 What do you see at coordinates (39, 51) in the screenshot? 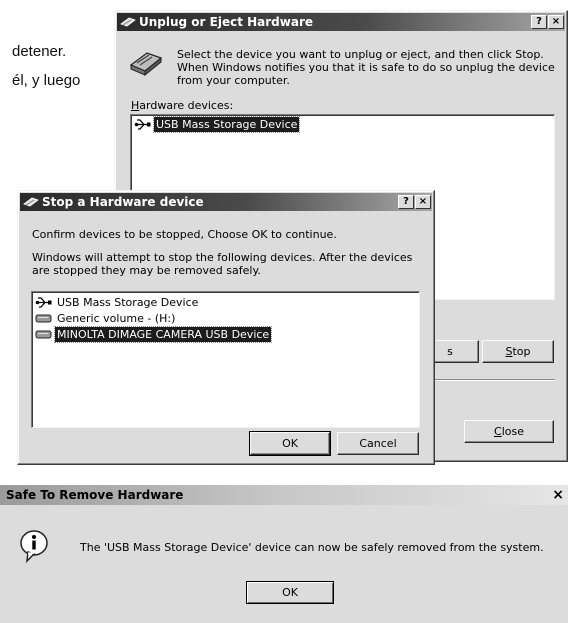
I see `background-text-line-1: detener.` at bounding box center [39, 51].